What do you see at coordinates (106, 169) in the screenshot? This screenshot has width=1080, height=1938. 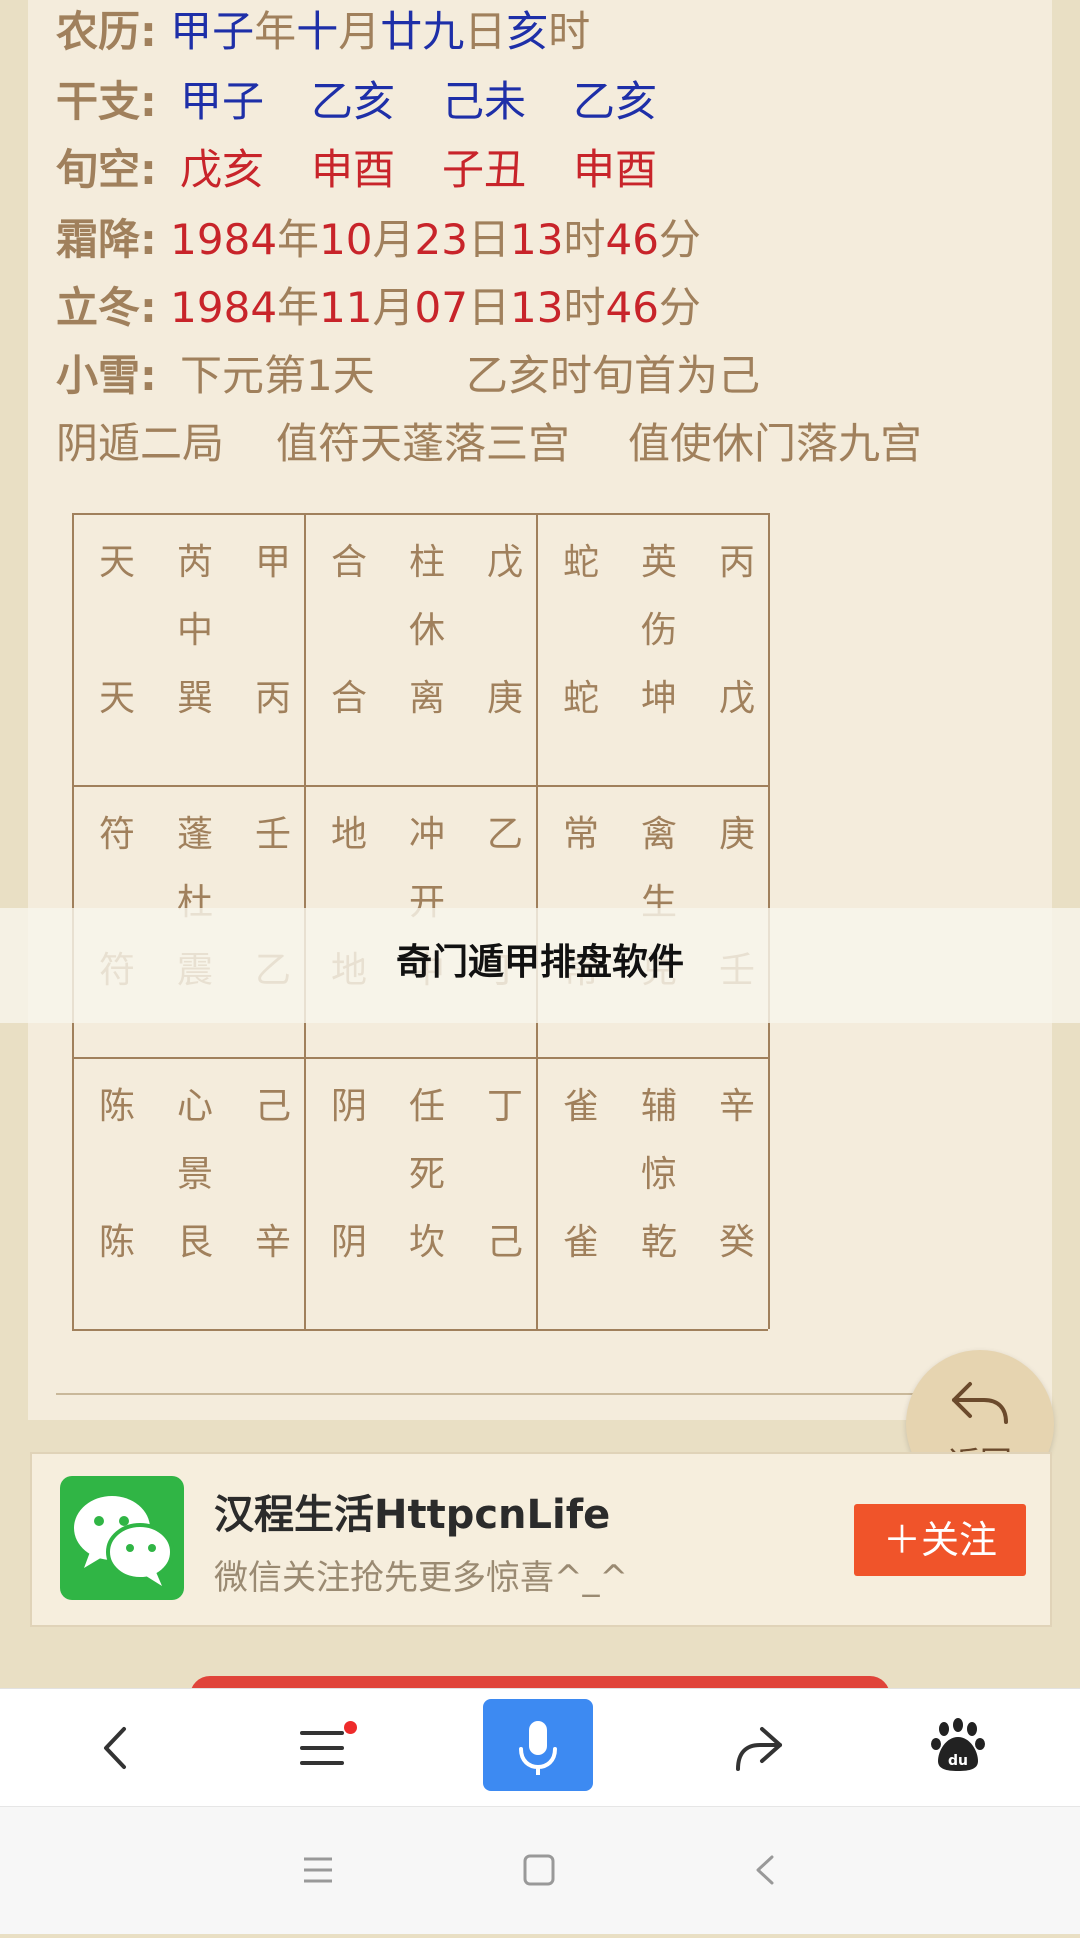 I see `xunkong-label: 旬空:` at bounding box center [106, 169].